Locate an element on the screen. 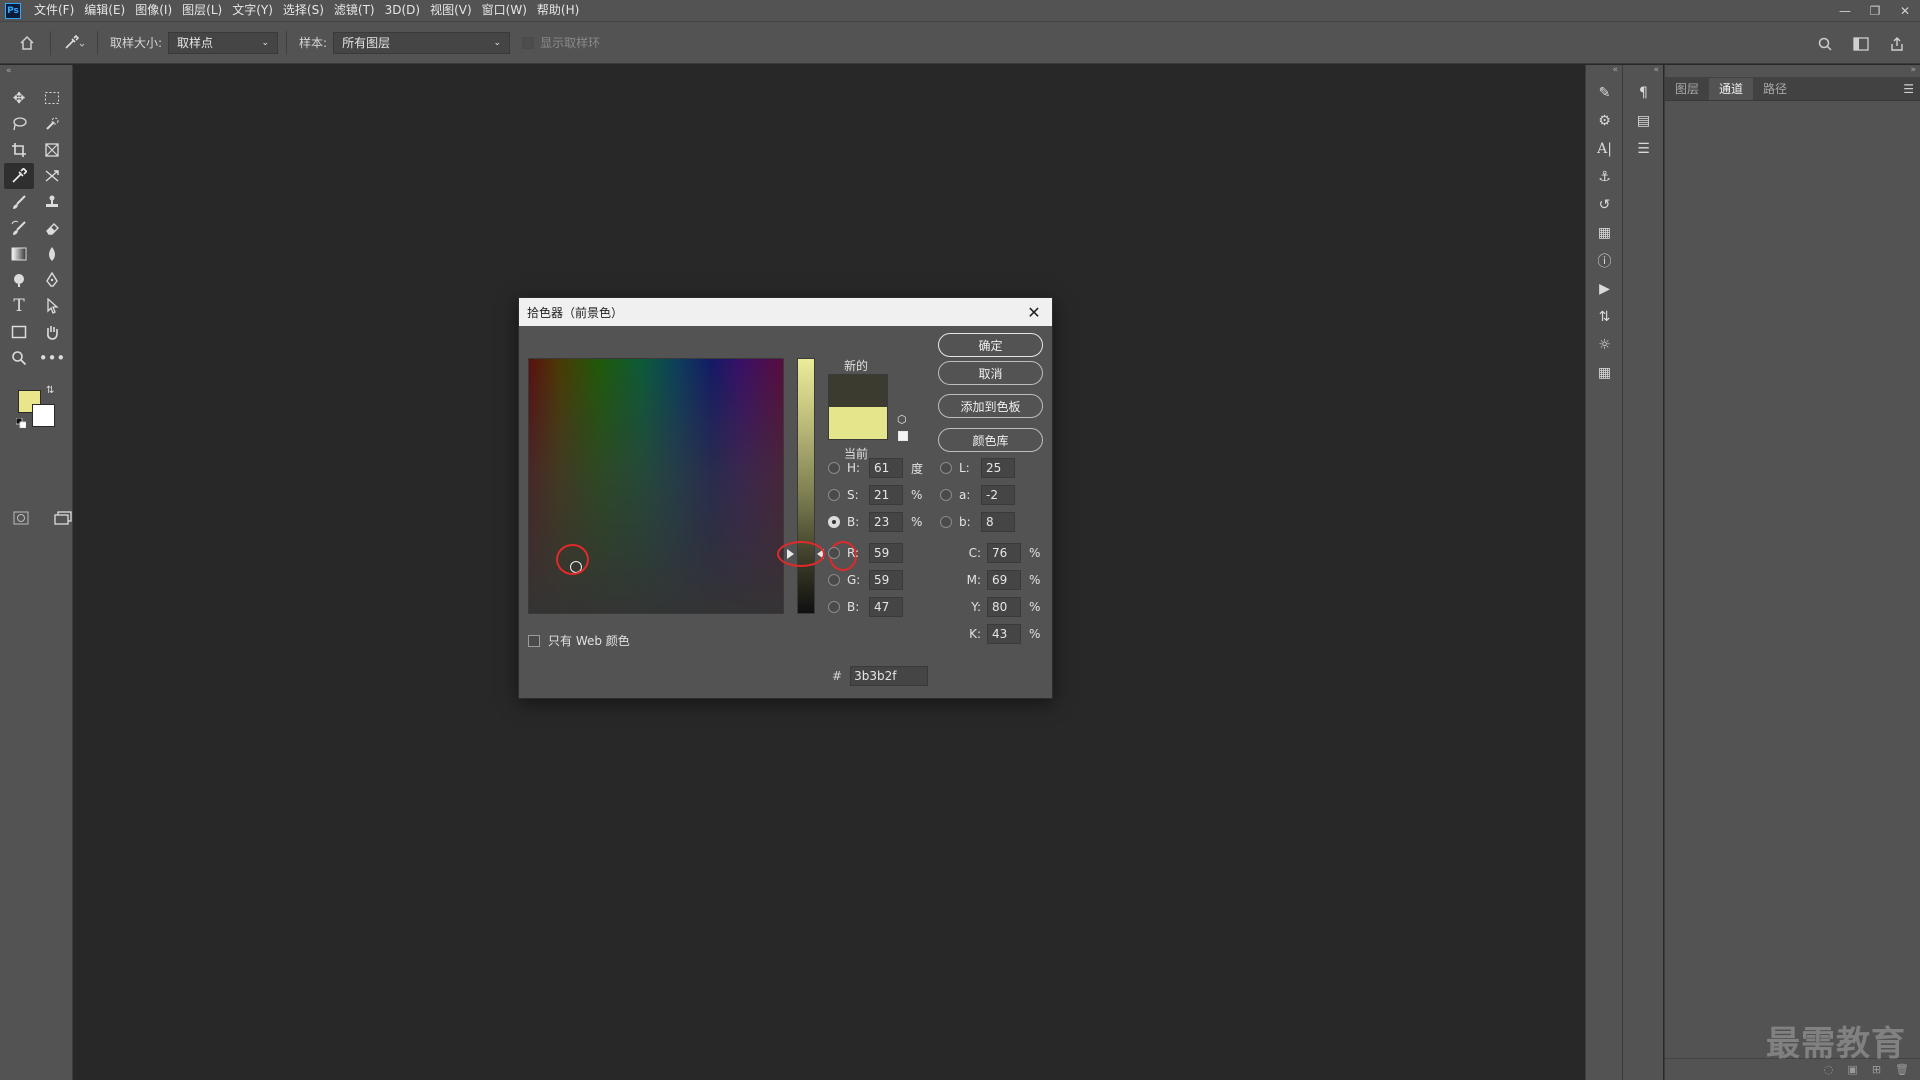  clone-source-icon: ⚓ is located at coordinates (1604, 177).